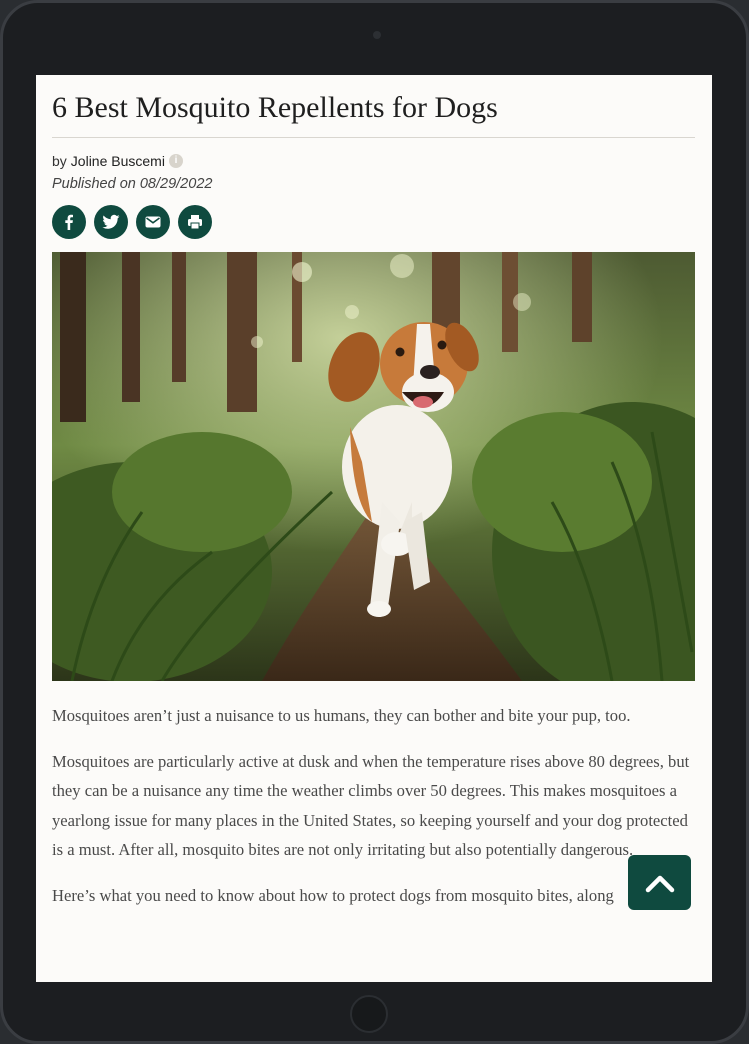  I want to click on byline: by Joline Buscemi i, so click(117, 161).